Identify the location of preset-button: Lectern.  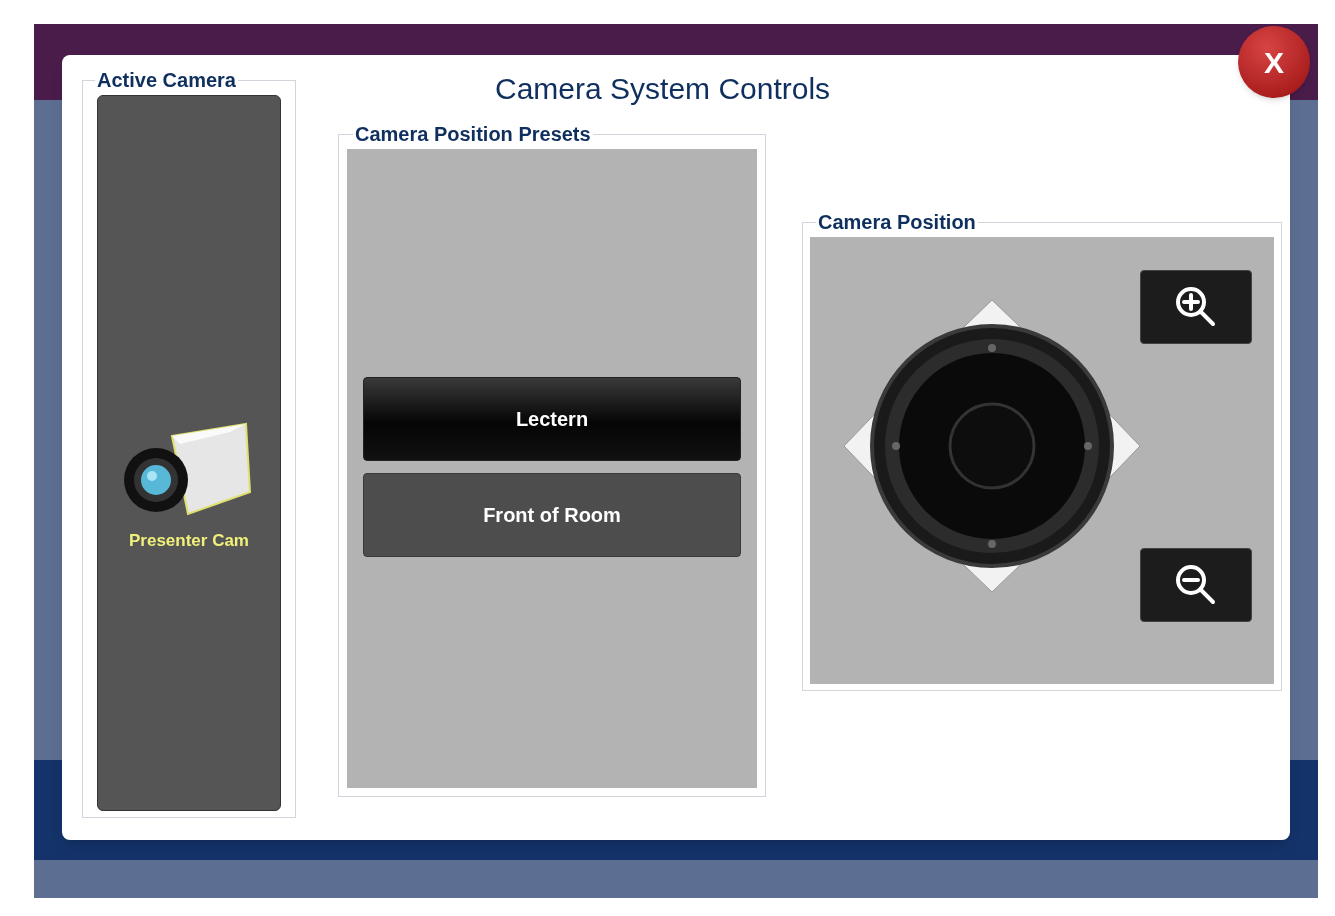
(552, 418).